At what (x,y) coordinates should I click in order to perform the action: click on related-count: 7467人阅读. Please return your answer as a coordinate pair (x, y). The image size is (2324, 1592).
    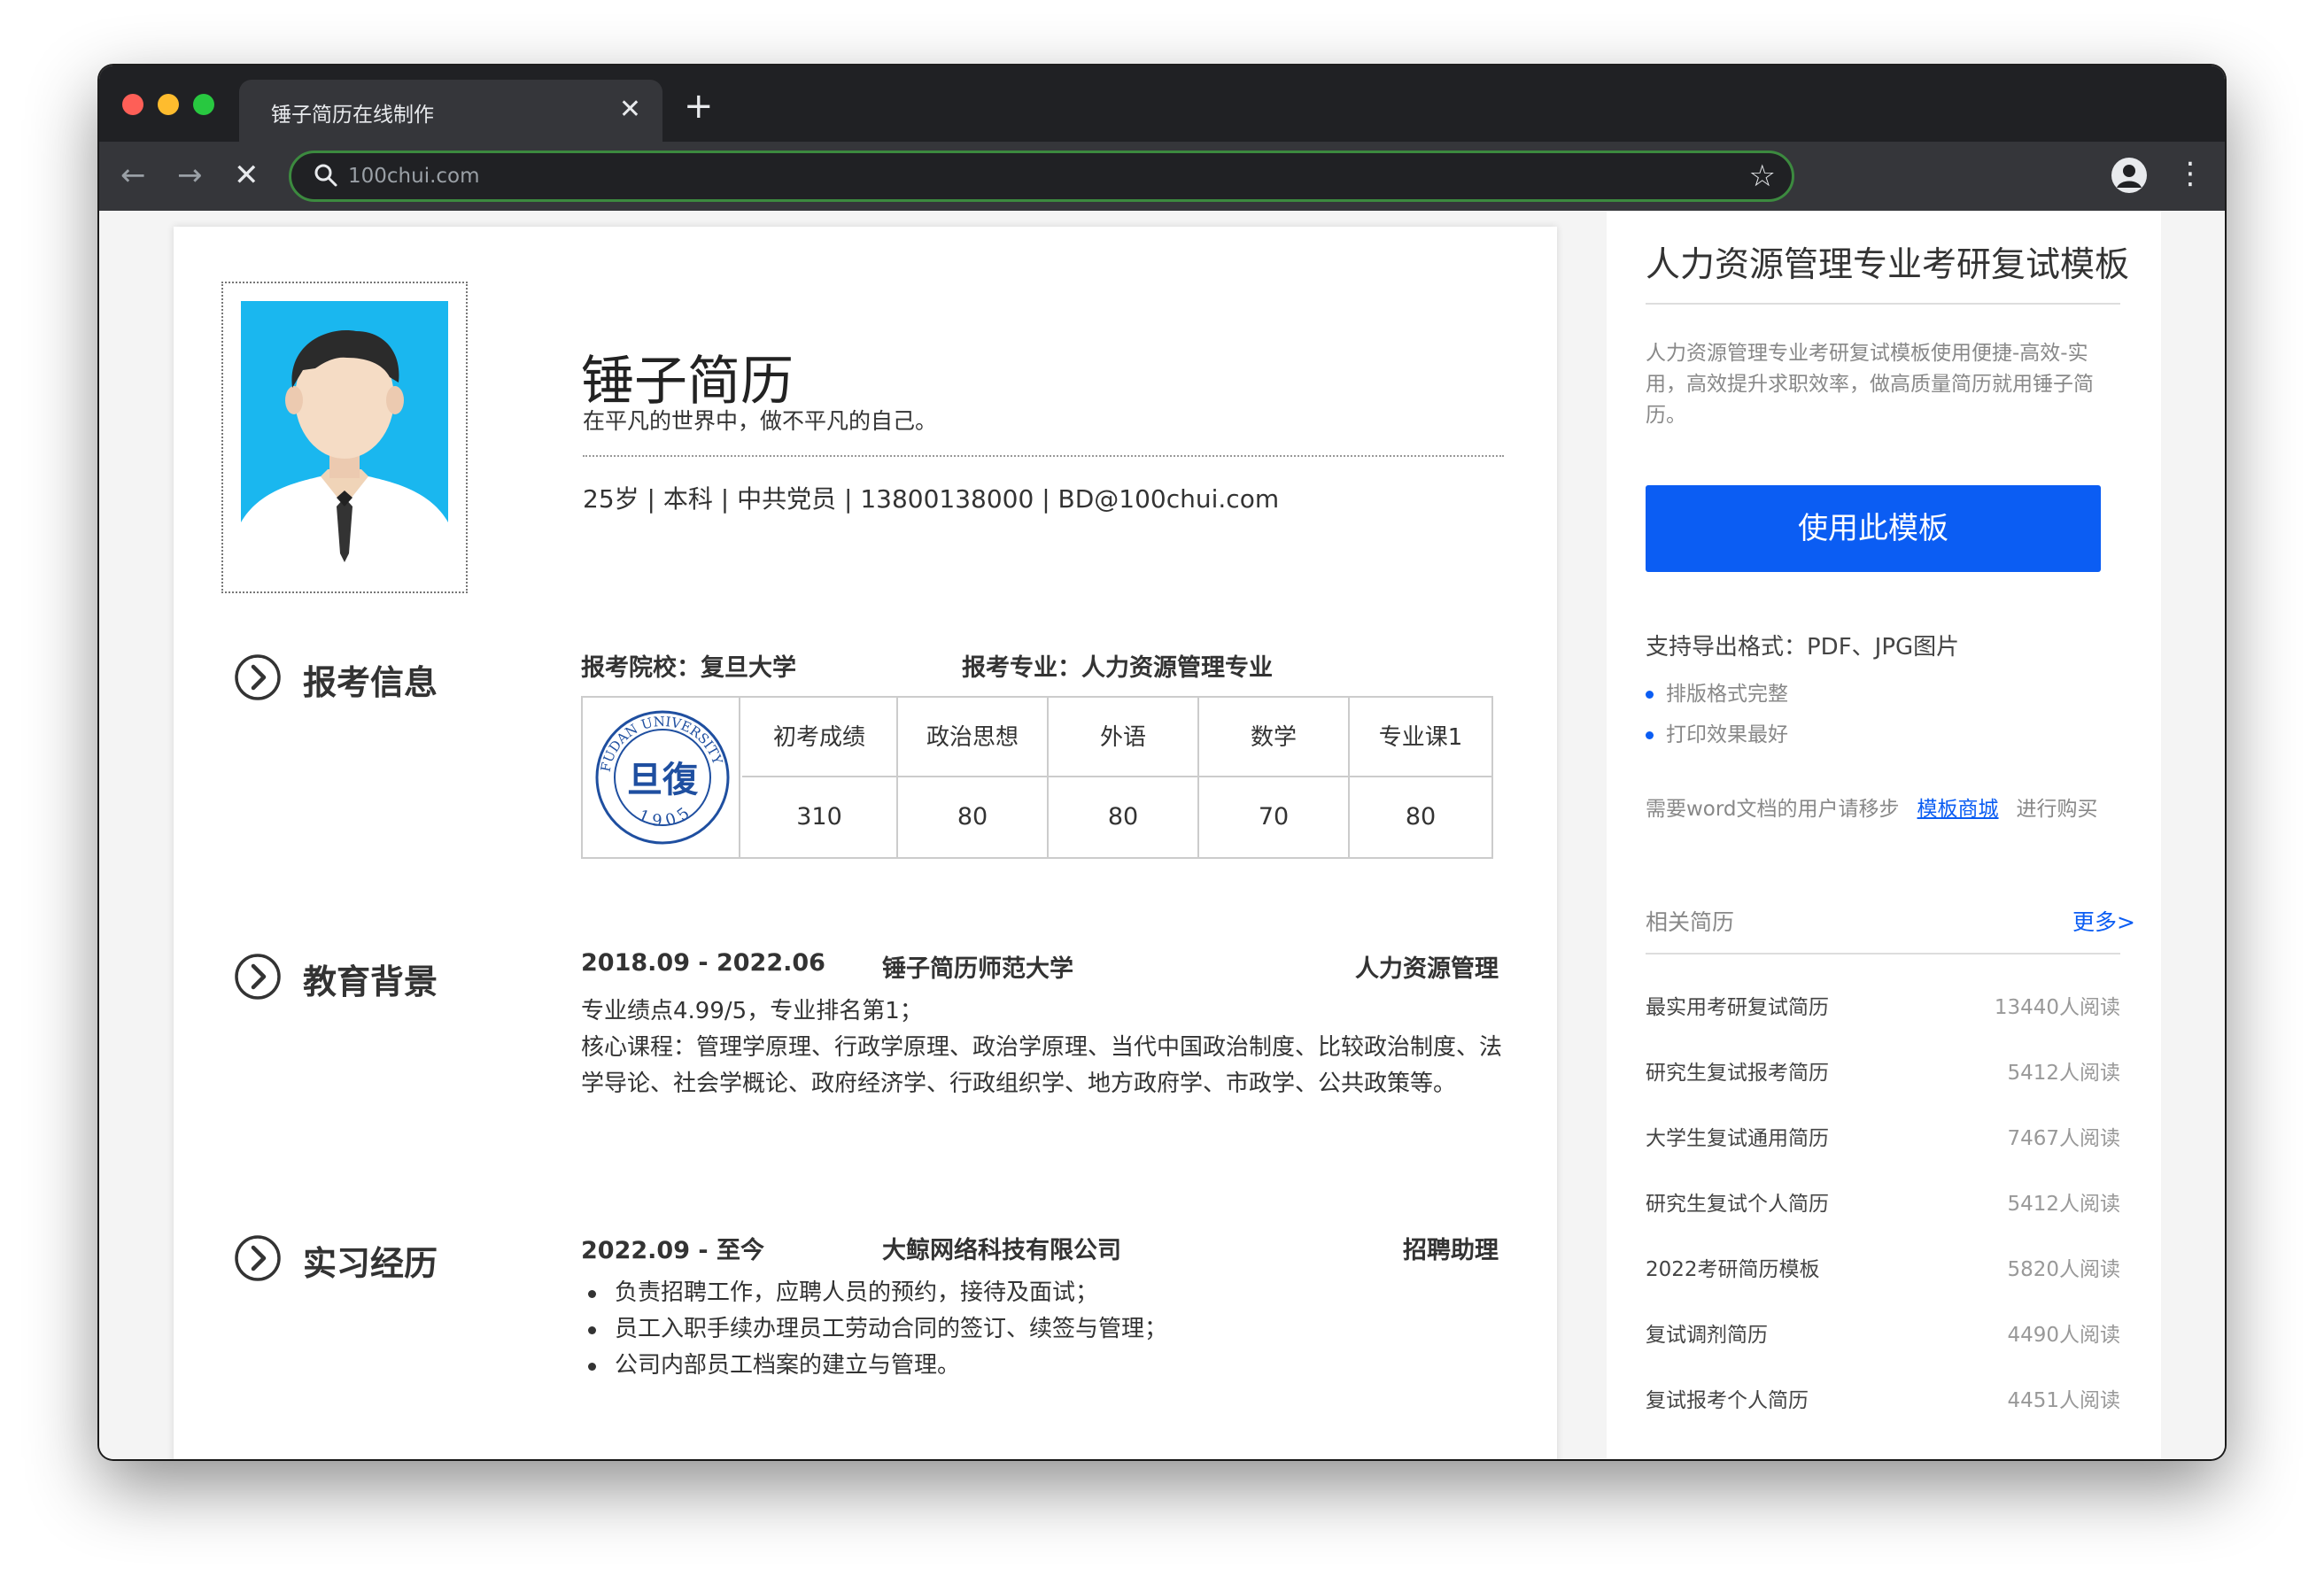
    Looking at the image, I should click on (2063, 1138).